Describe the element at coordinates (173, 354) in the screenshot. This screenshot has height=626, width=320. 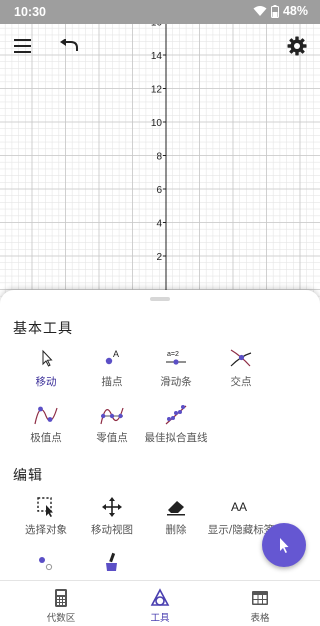
I see `slider-icon-text: a=2` at that location.